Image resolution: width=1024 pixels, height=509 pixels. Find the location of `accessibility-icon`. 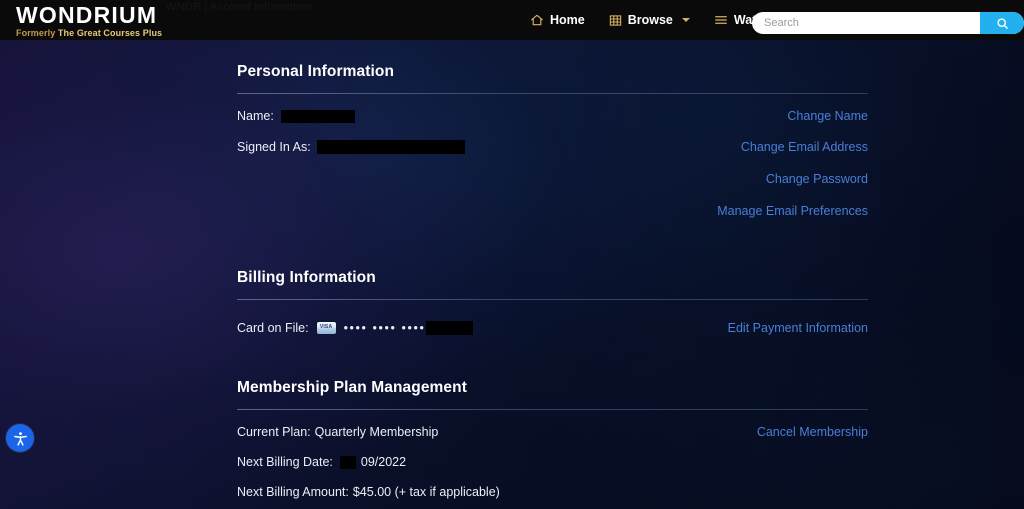

accessibility-icon is located at coordinates (20, 438).